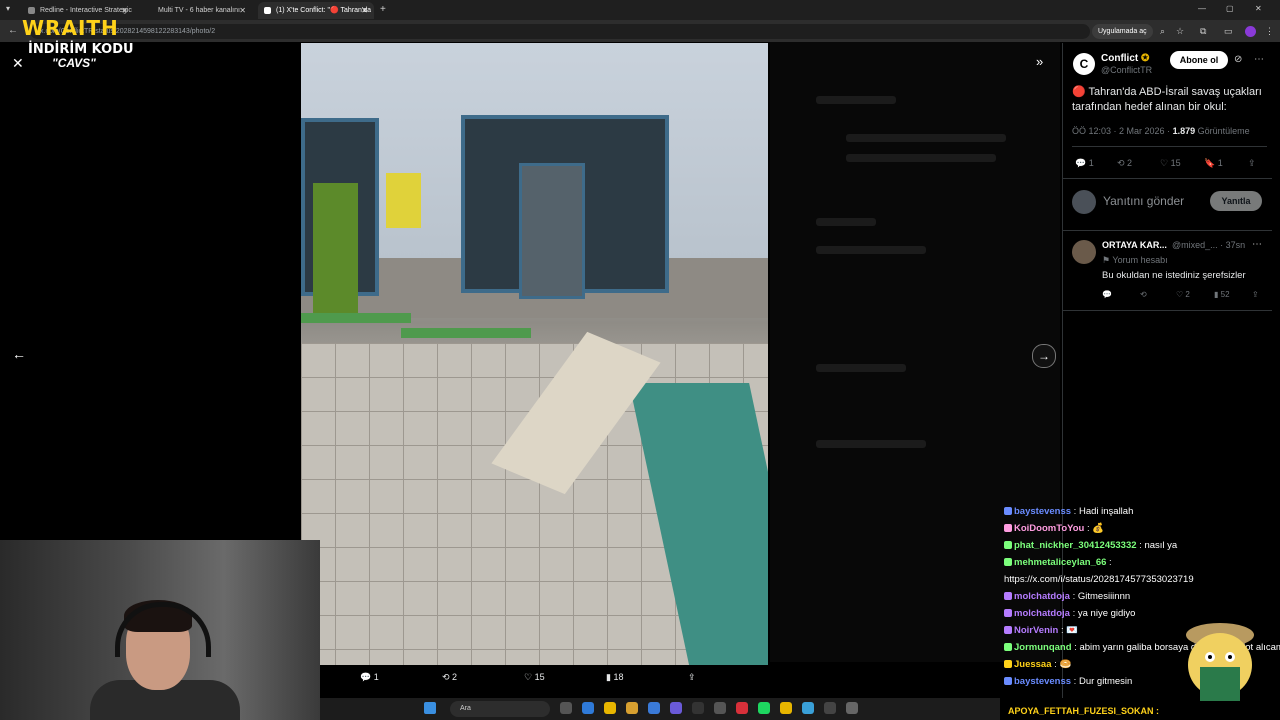 The height and width of the screenshot is (720, 1280). Describe the element at coordinates (1084, 163) in the screenshot. I see `reply-stat: 💬 1` at that location.